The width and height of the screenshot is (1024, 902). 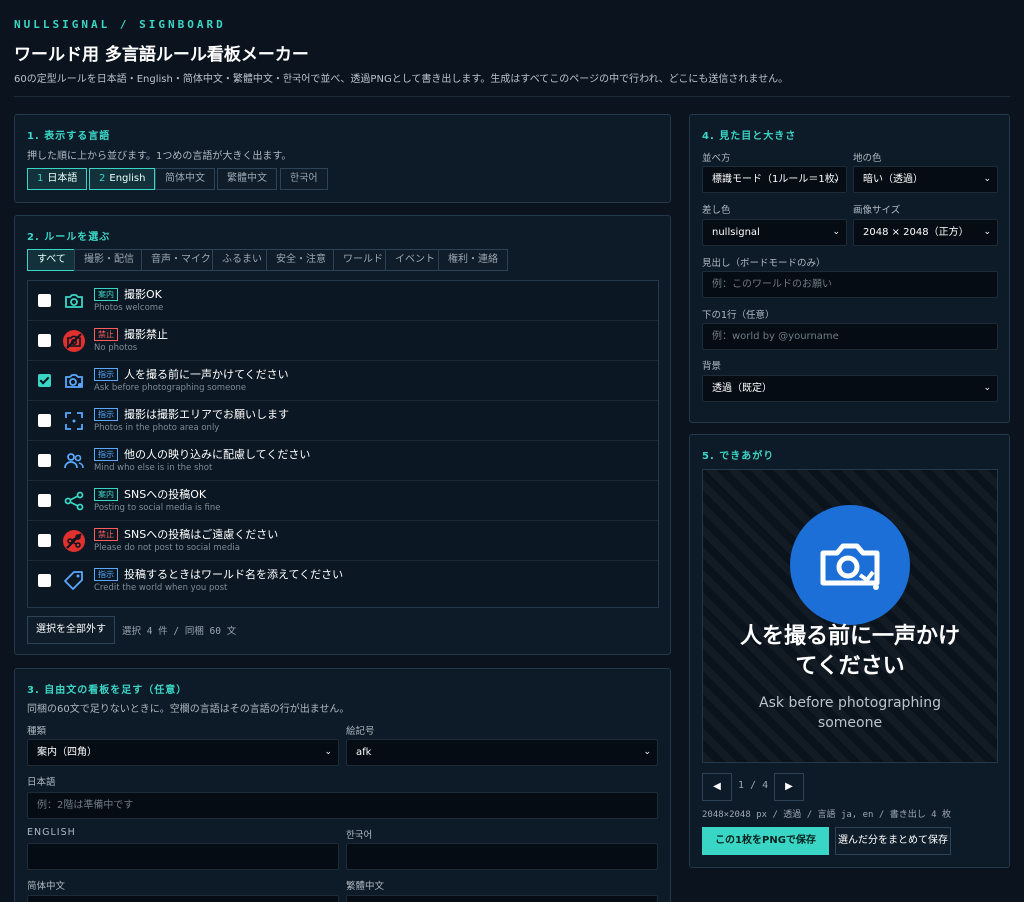 What do you see at coordinates (925, 179) in the screenshot?
I see `bg-color-select: 暗い（透過） ⌄` at bounding box center [925, 179].